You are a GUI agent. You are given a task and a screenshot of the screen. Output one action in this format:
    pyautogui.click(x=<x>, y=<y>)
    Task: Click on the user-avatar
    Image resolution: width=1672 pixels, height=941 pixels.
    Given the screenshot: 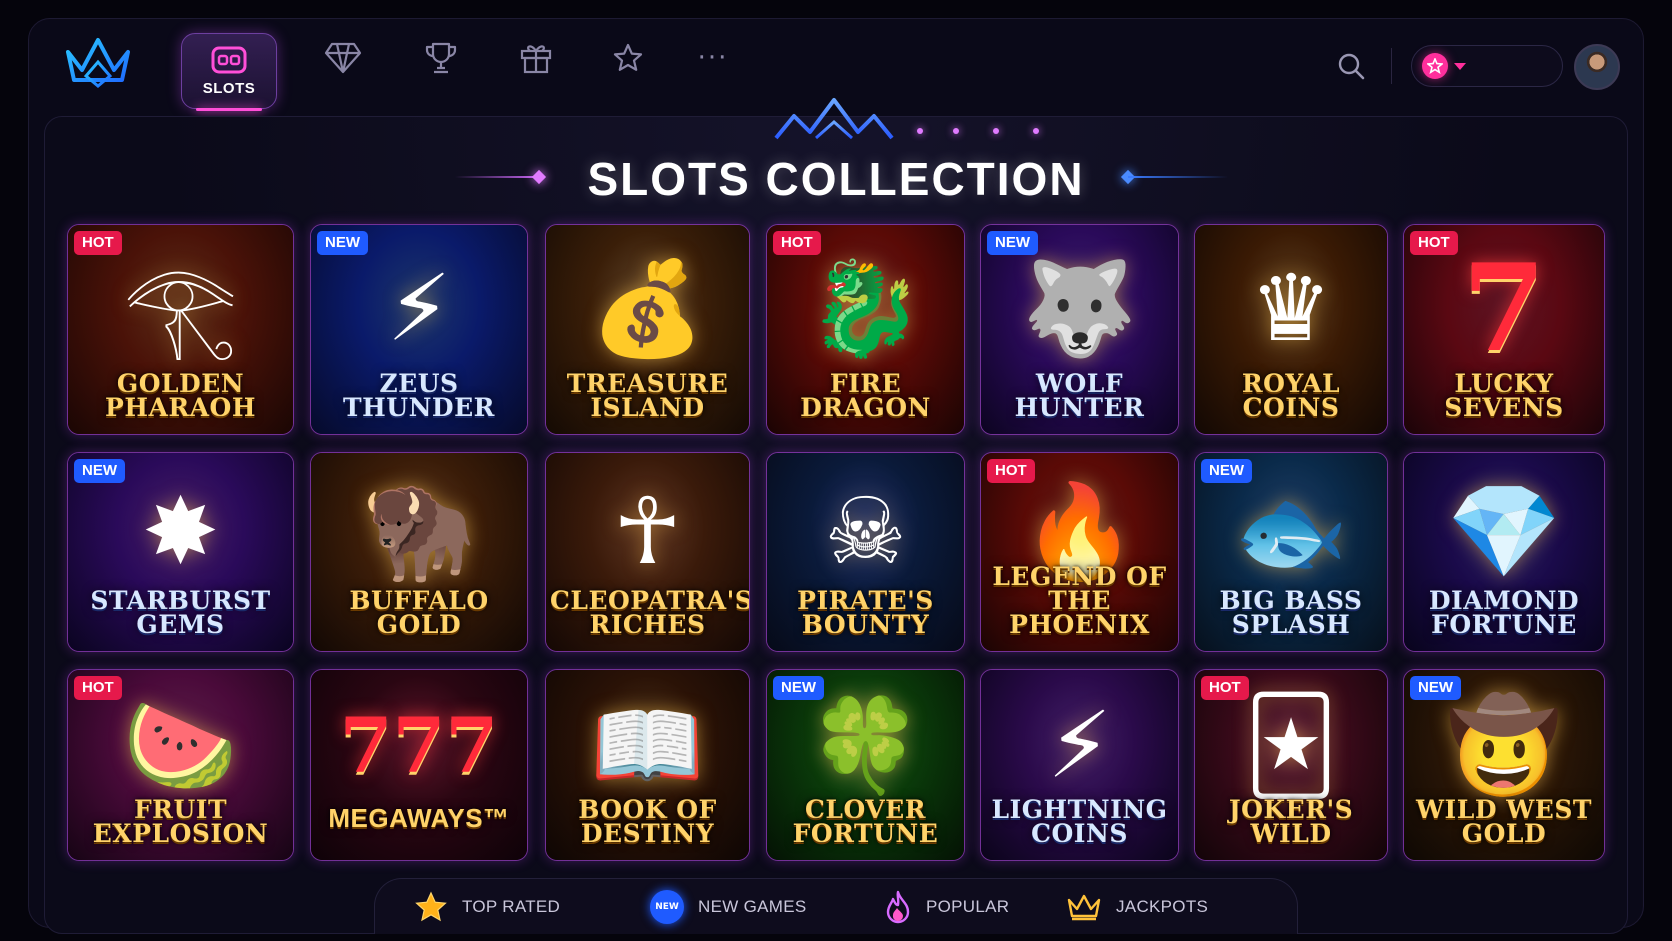 What is the action you would take?
    pyautogui.click(x=1597, y=67)
    